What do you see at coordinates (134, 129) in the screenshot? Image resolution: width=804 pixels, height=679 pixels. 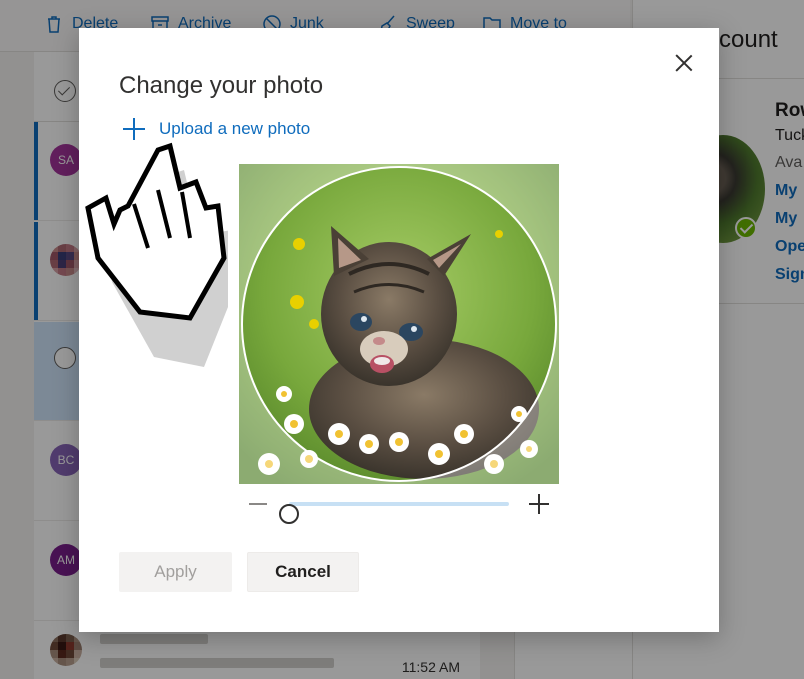 I see `plus-icon` at bounding box center [134, 129].